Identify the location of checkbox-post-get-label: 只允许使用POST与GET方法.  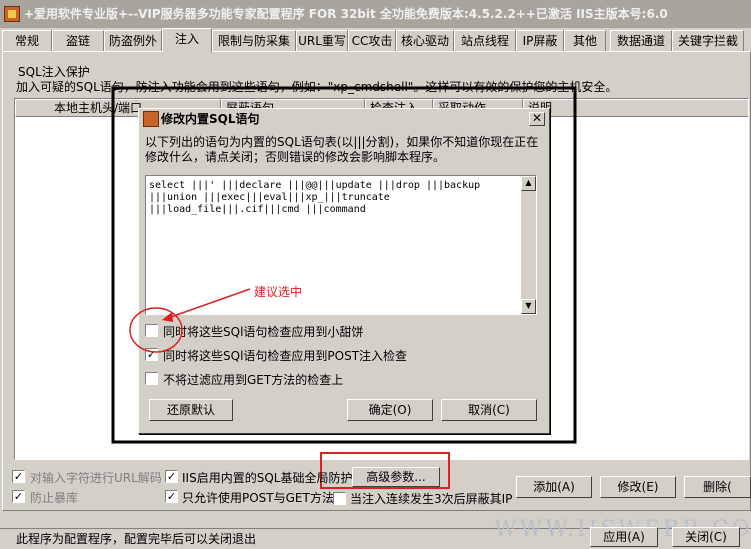
(258, 498).